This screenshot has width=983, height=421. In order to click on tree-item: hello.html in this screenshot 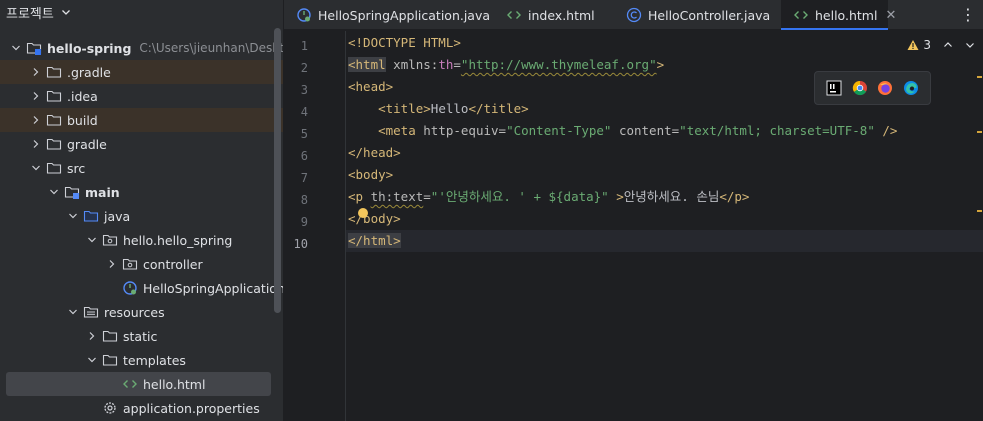, I will do `click(138, 384)`.